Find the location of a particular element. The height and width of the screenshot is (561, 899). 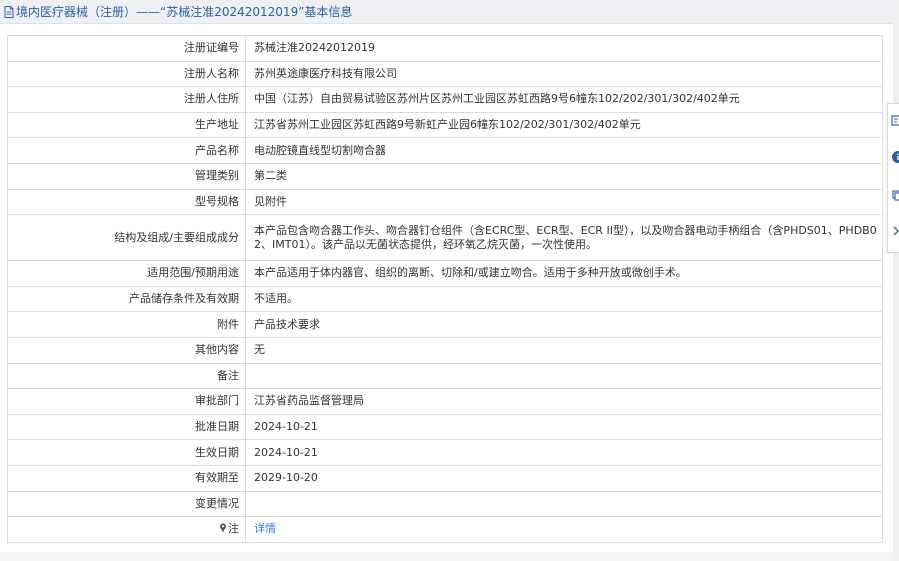

table-row: 附件 产品技术要求 is located at coordinates (445, 324).